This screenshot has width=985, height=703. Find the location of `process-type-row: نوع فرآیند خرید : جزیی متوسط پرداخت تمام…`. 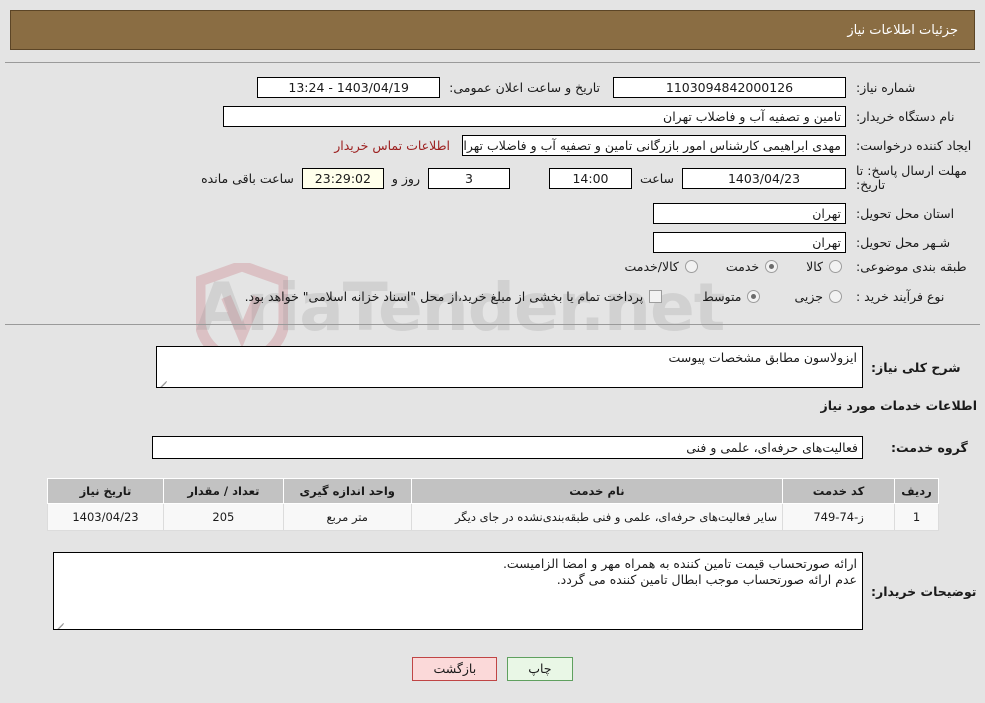

process-type-row: نوع فرآیند خرید : جزیی متوسط پرداخت تمام… is located at coordinates (608, 296).